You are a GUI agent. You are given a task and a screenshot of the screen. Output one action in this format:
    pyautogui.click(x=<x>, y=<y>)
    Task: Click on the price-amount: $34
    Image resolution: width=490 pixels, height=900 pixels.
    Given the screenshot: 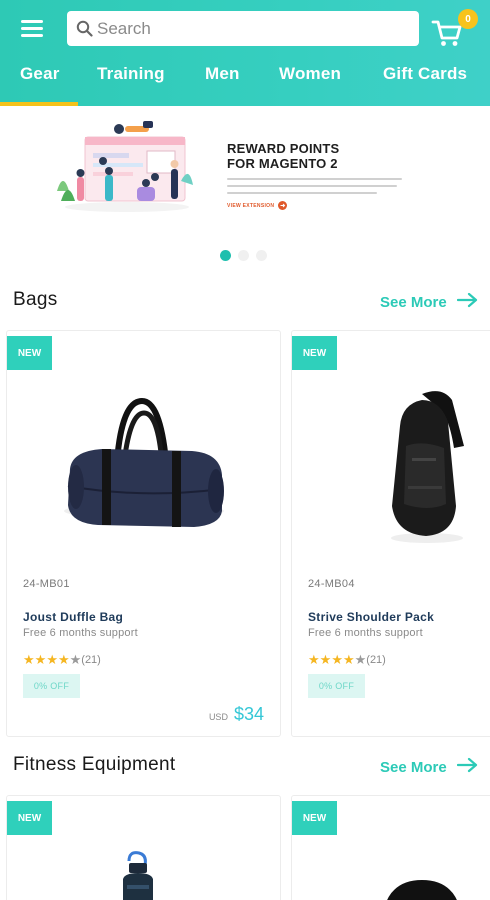 What is the action you would take?
    pyautogui.click(x=248, y=714)
    